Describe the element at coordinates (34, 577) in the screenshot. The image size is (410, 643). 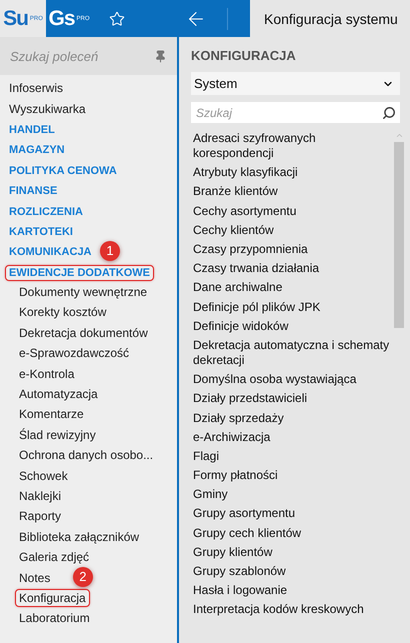
I see `menu-item: Notes` at that location.